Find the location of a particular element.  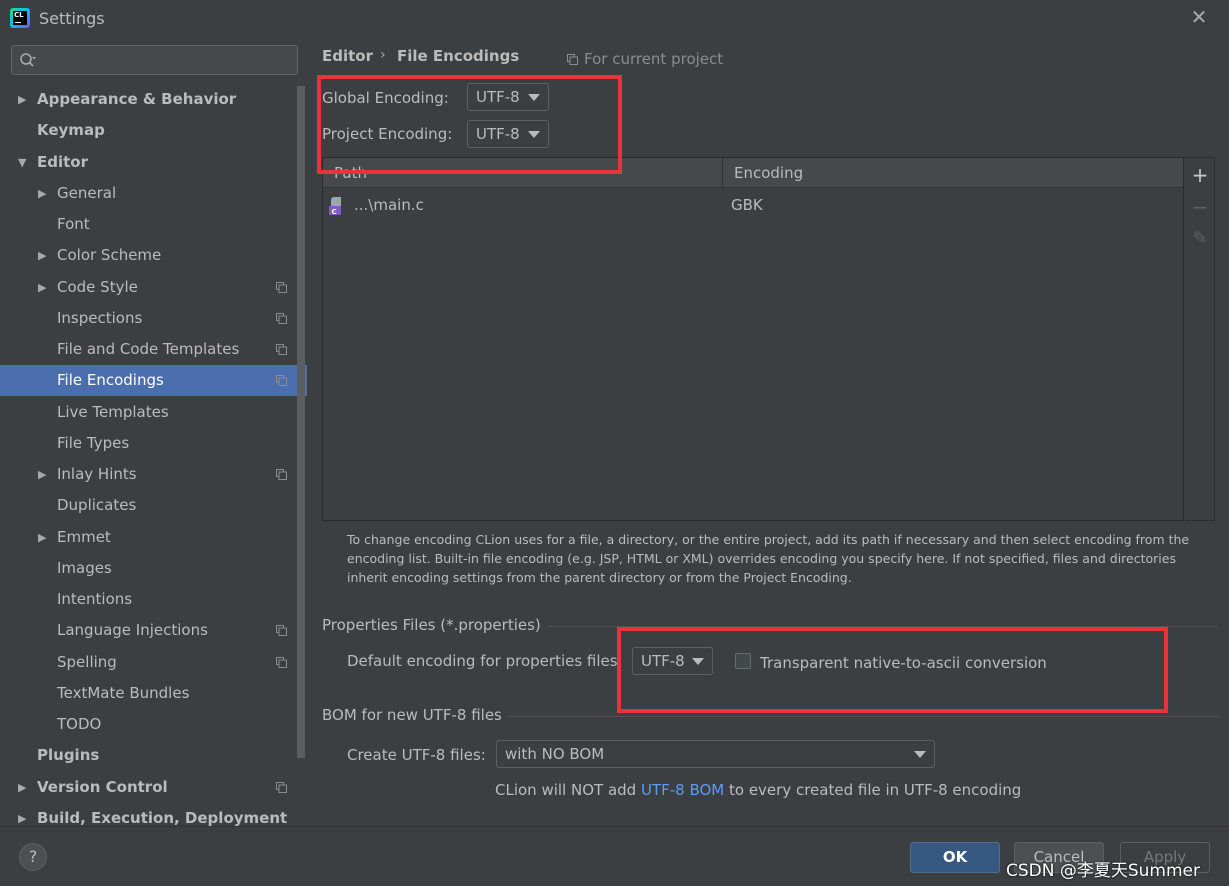

sidebar-item-todo: TODO is located at coordinates (153, 724).